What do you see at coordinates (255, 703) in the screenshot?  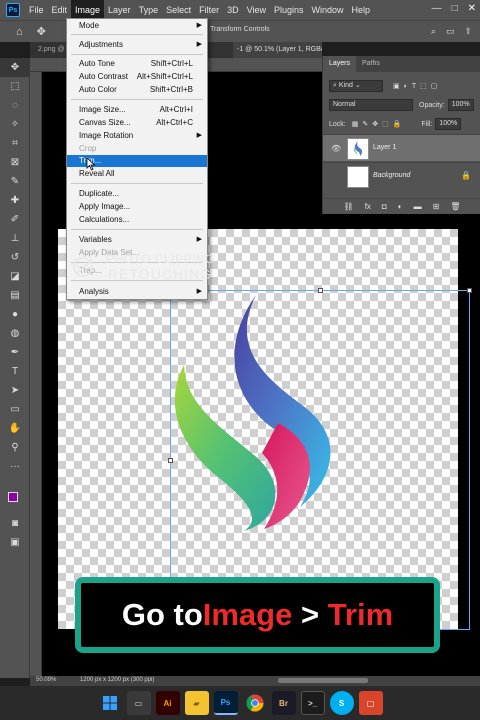 I see `chrome-icon` at bounding box center [255, 703].